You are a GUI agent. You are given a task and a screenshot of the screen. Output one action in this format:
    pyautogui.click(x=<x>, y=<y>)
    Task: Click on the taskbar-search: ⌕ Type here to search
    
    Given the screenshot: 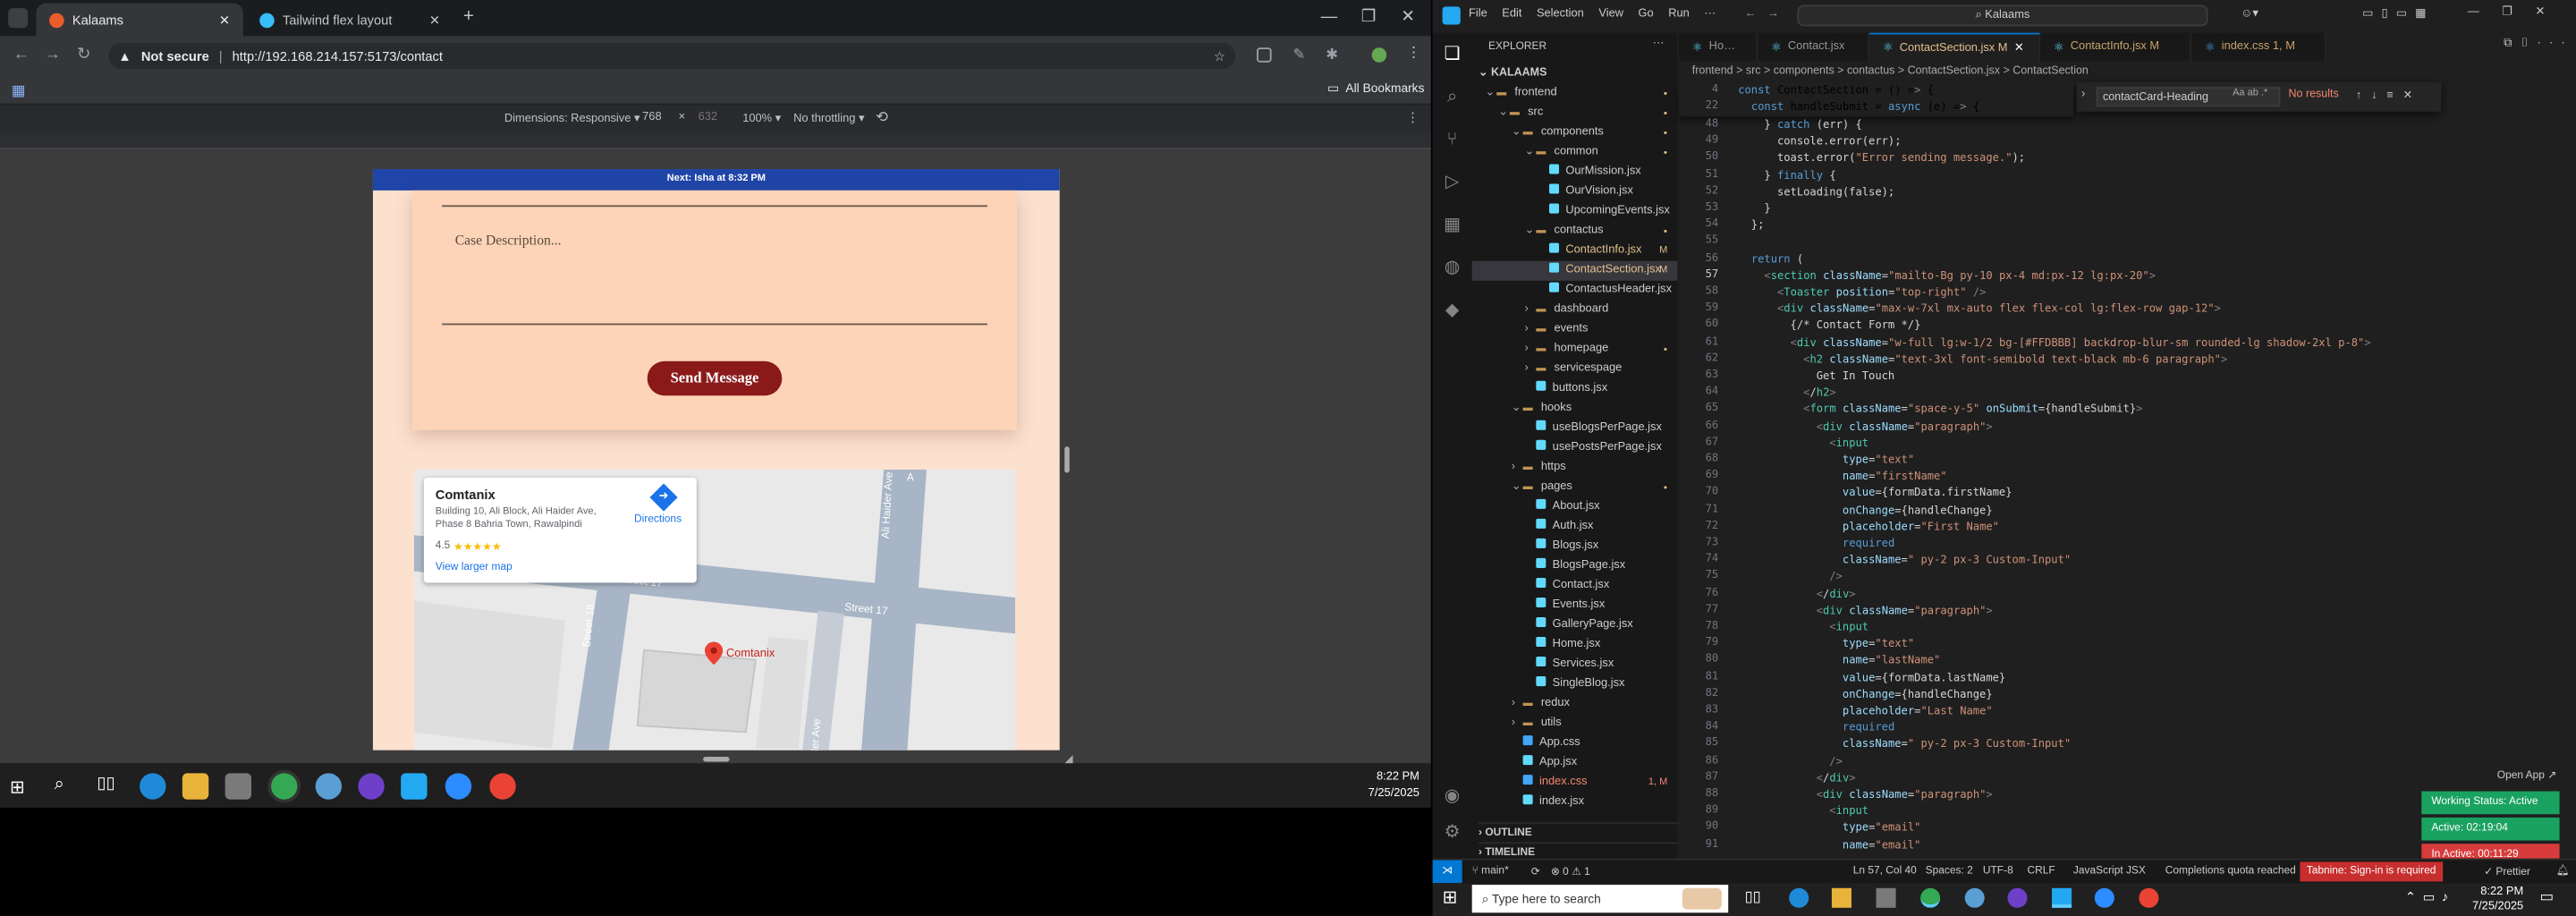 What is the action you would take?
    pyautogui.click(x=1600, y=899)
    